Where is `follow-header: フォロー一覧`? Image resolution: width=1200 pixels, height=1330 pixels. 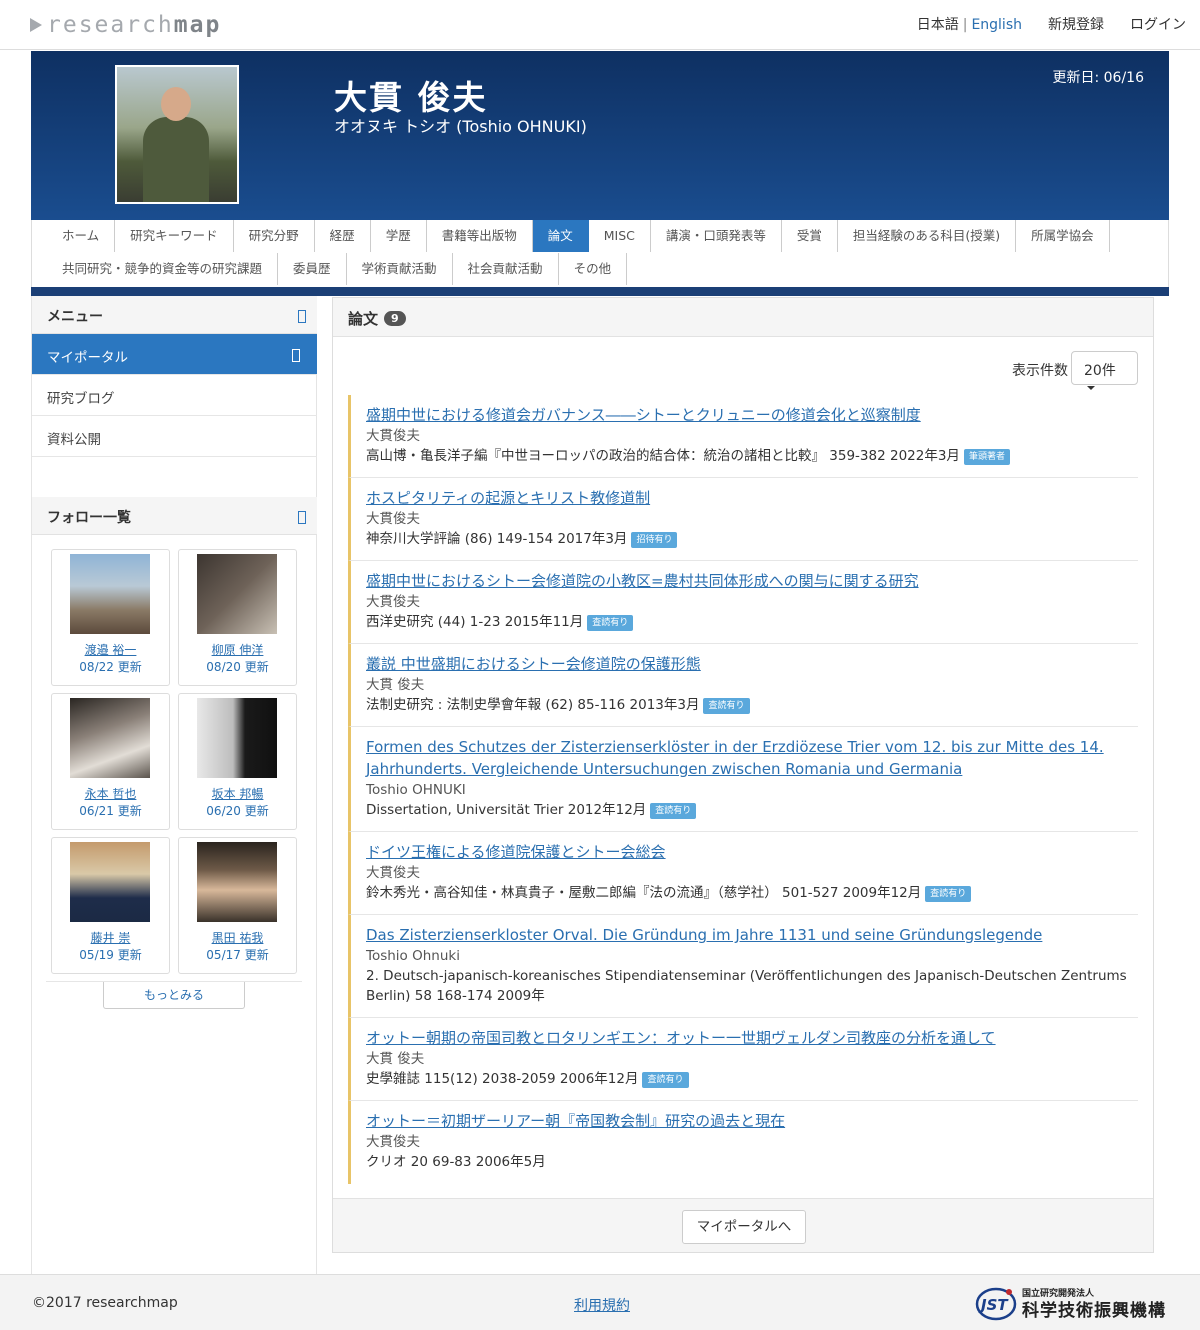
follow-header: フォロー一覧 is located at coordinates (174, 516).